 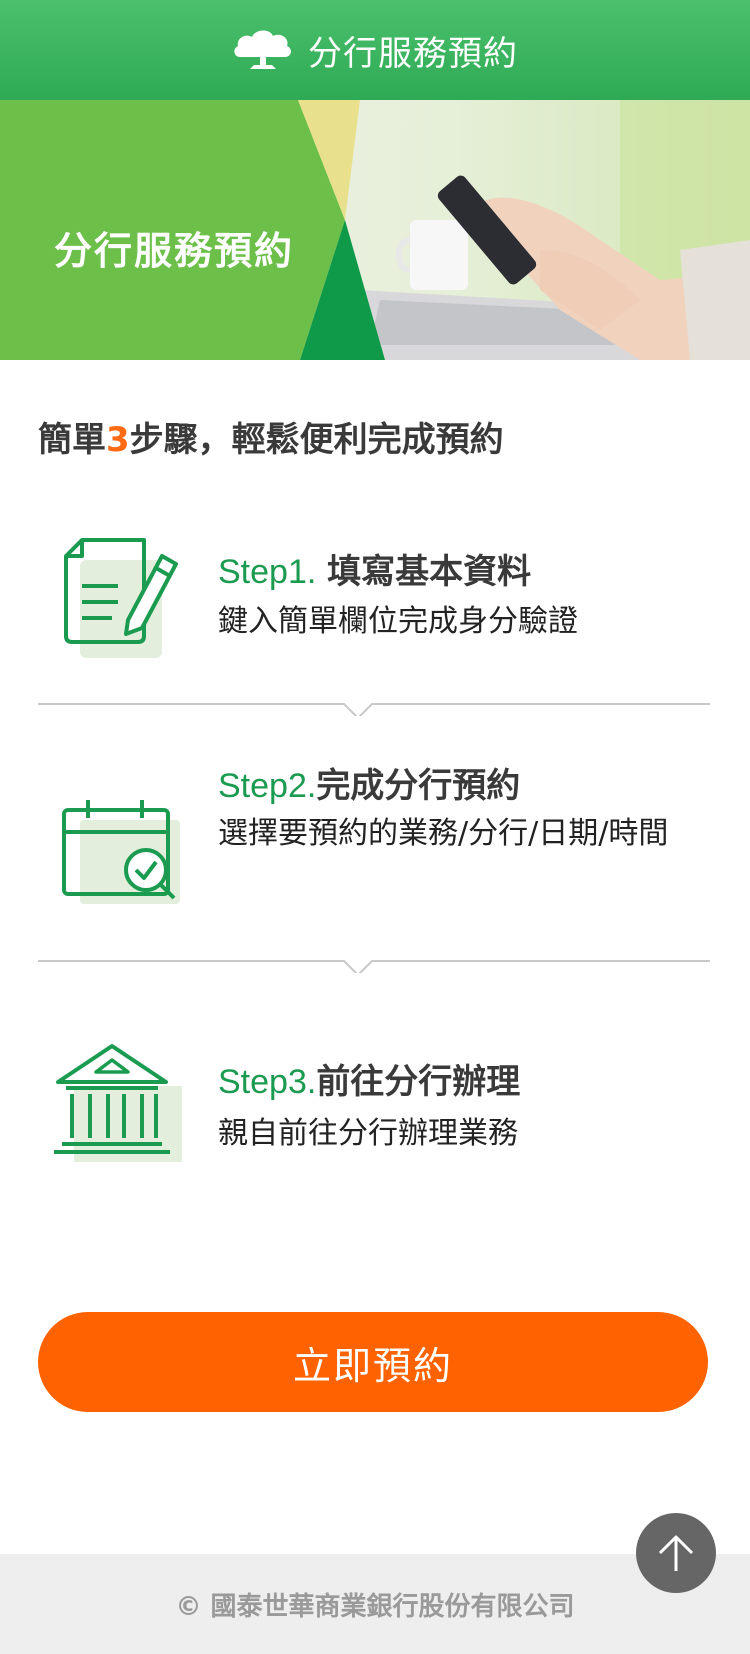 What do you see at coordinates (368, 1133) in the screenshot?
I see `step-3-description: 親自前往分行辦理業務` at bounding box center [368, 1133].